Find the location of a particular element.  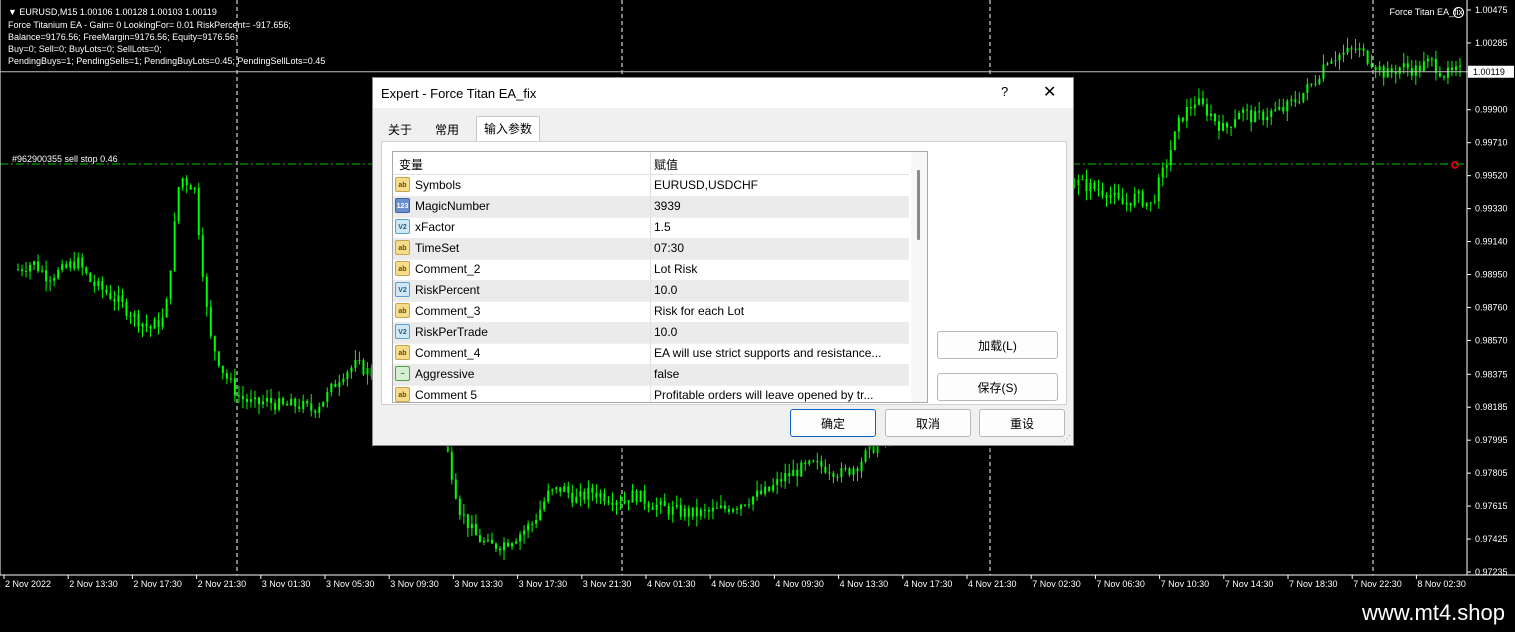

param-row: V2 RiskPerTrade 10.0 is located at coordinates (651, 333).